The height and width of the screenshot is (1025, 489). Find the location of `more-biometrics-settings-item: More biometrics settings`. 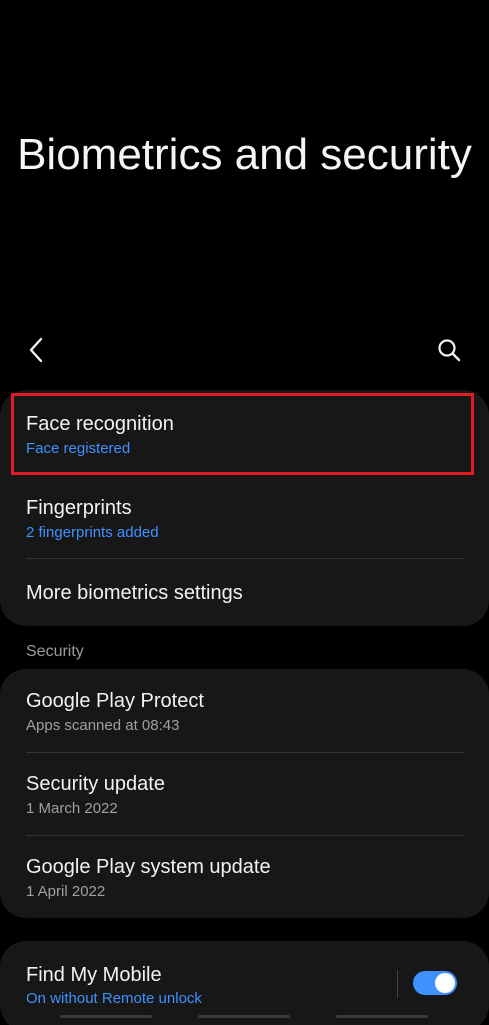

more-biometrics-settings-item: More biometrics settings is located at coordinates (244, 592).